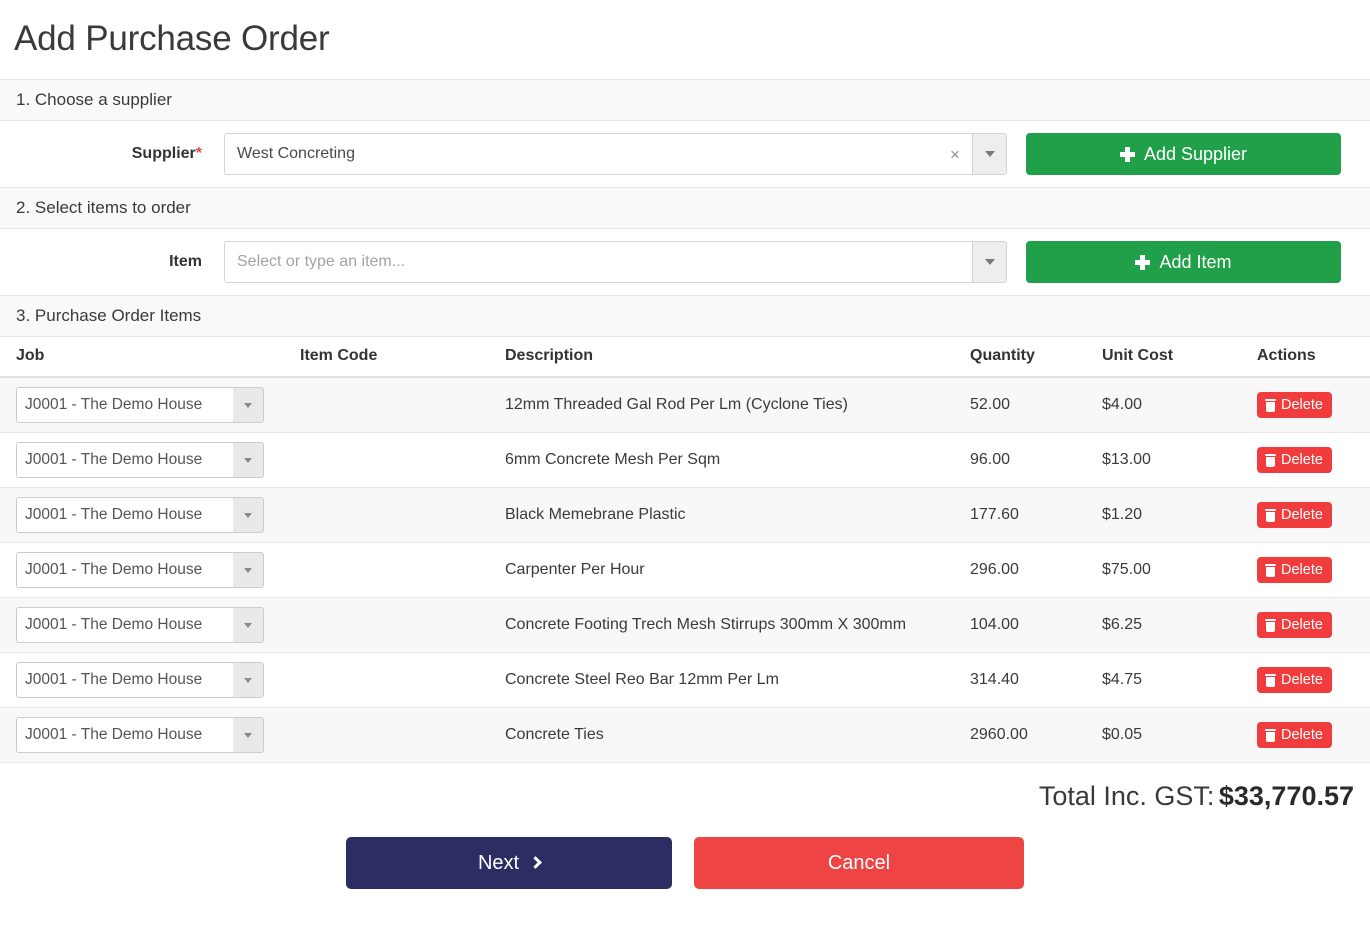 The image size is (1370, 941). I want to click on cancel-button: Cancel, so click(859, 863).